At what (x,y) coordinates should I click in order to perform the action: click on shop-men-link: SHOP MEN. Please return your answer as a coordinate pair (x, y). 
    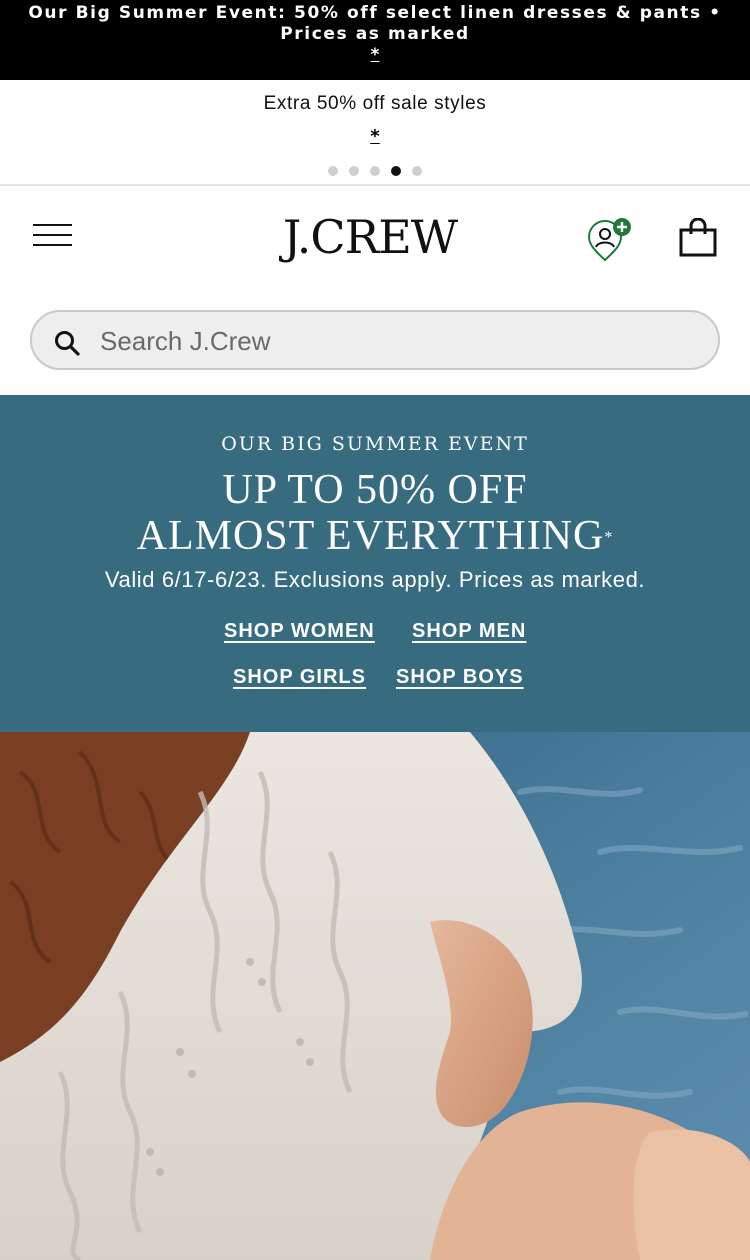
    Looking at the image, I should click on (469, 631).